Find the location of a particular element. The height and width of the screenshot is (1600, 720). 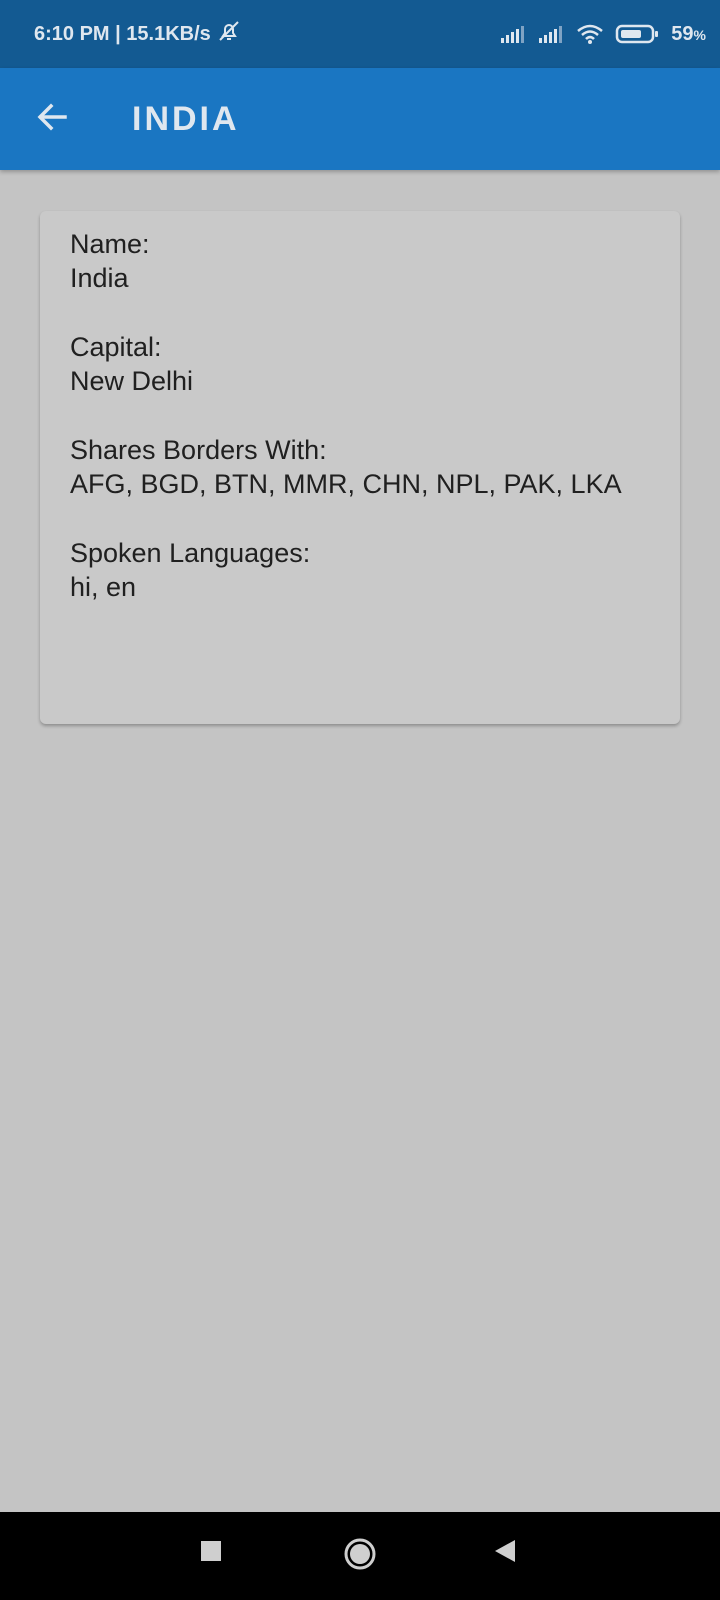

capital-field: Capital: New Delhi is located at coordinates (360, 364).